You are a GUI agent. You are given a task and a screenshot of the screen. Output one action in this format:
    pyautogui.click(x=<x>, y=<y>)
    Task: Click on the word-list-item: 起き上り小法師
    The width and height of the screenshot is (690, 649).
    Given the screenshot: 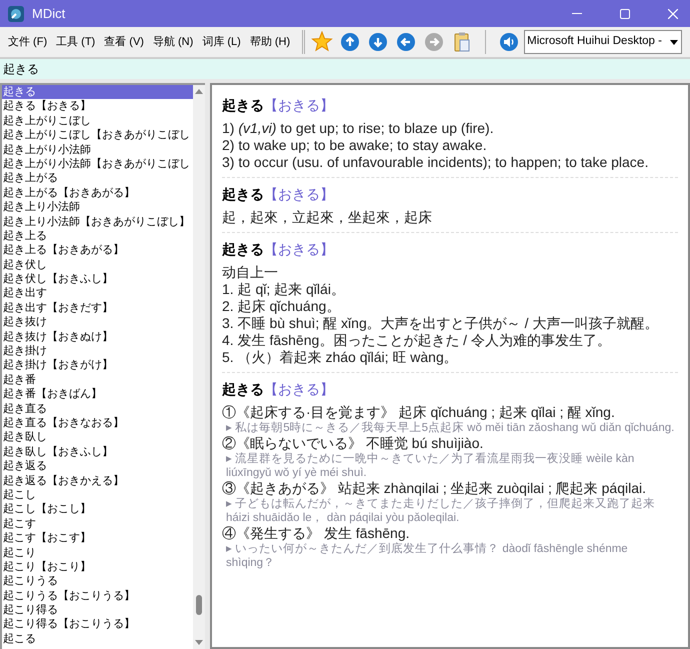 What is the action you would take?
    pyautogui.click(x=97, y=207)
    